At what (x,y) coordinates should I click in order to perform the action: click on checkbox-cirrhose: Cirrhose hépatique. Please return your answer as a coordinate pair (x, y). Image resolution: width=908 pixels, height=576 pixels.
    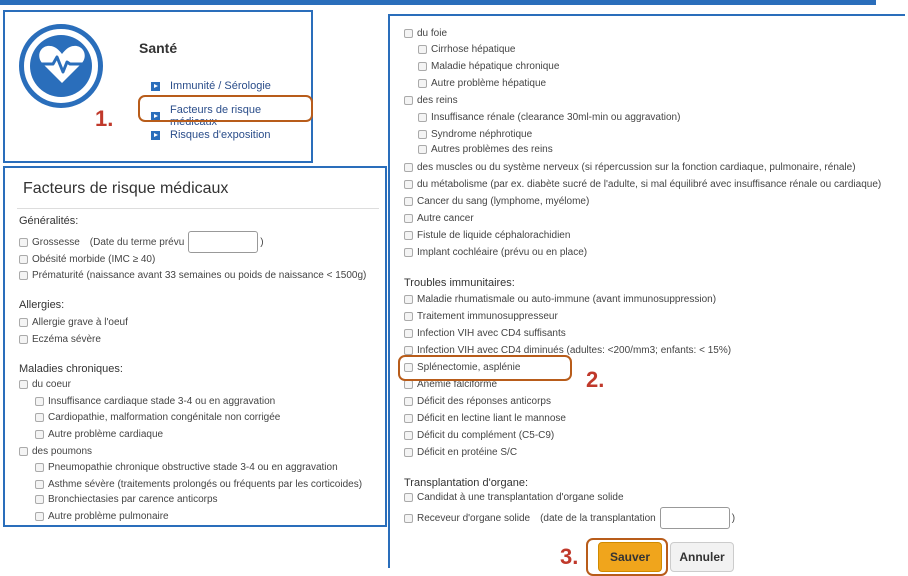
    Looking at the image, I should click on (467, 49).